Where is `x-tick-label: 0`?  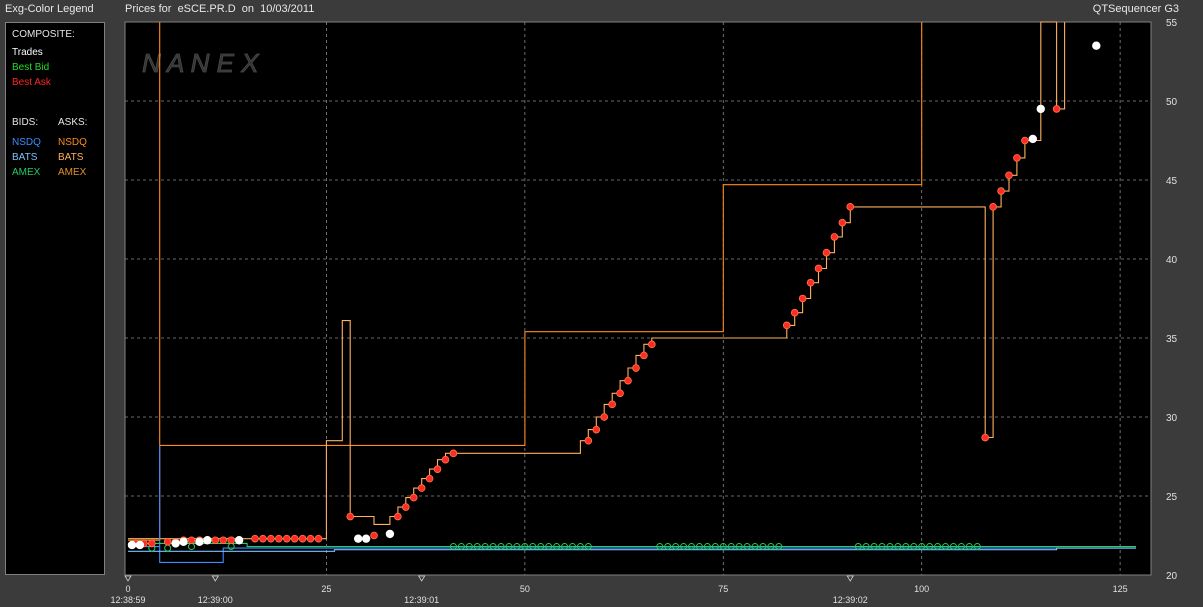 x-tick-label: 0 is located at coordinates (127, 589).